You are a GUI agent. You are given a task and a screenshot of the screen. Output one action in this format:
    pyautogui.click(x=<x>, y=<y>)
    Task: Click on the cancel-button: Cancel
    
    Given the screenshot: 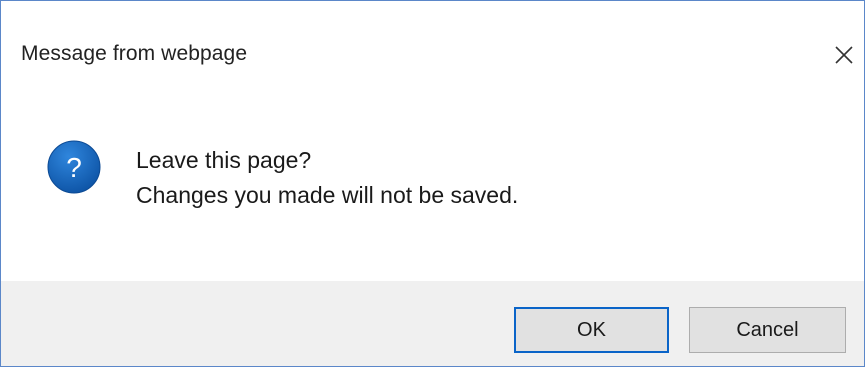 What is the action you would take?
    pyautogui.click(x=767, y=330)
    